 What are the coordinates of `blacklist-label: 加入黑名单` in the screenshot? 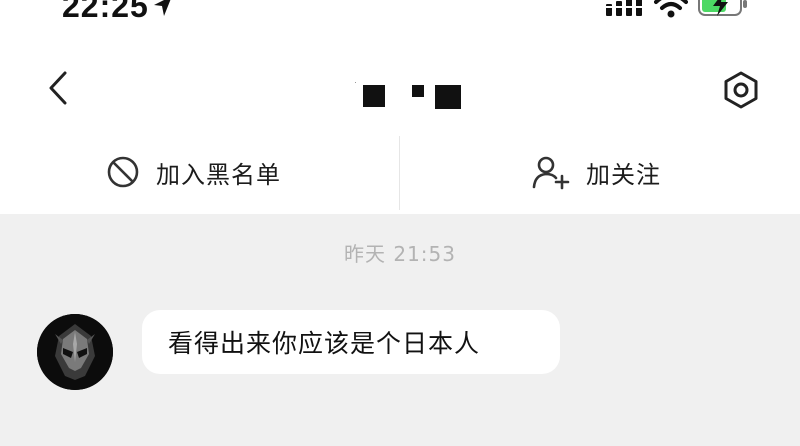 It's located at (218, 174).